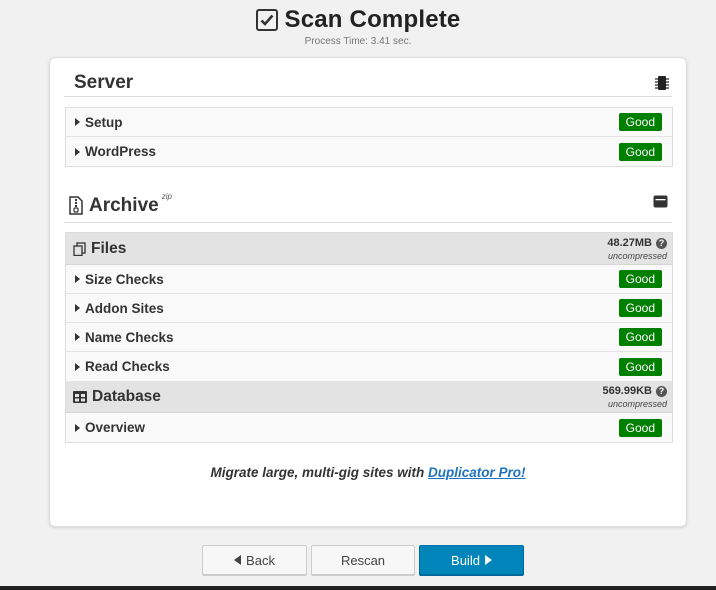  I want to click on database-group-header: Database 569.99KB? uncompressed, so click(369, 397).